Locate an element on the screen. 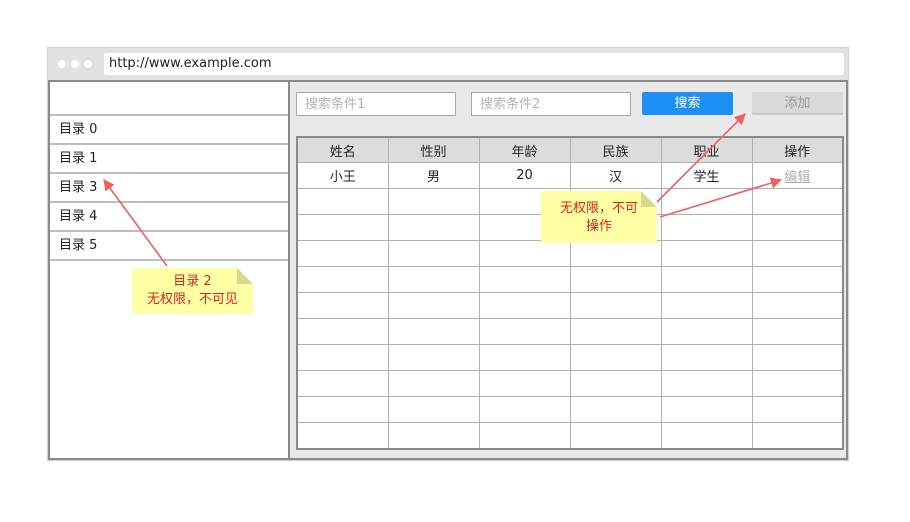 The width and height of the screenshot is (910, 522). search-condition-1-input is located at coordinates (376, 104).